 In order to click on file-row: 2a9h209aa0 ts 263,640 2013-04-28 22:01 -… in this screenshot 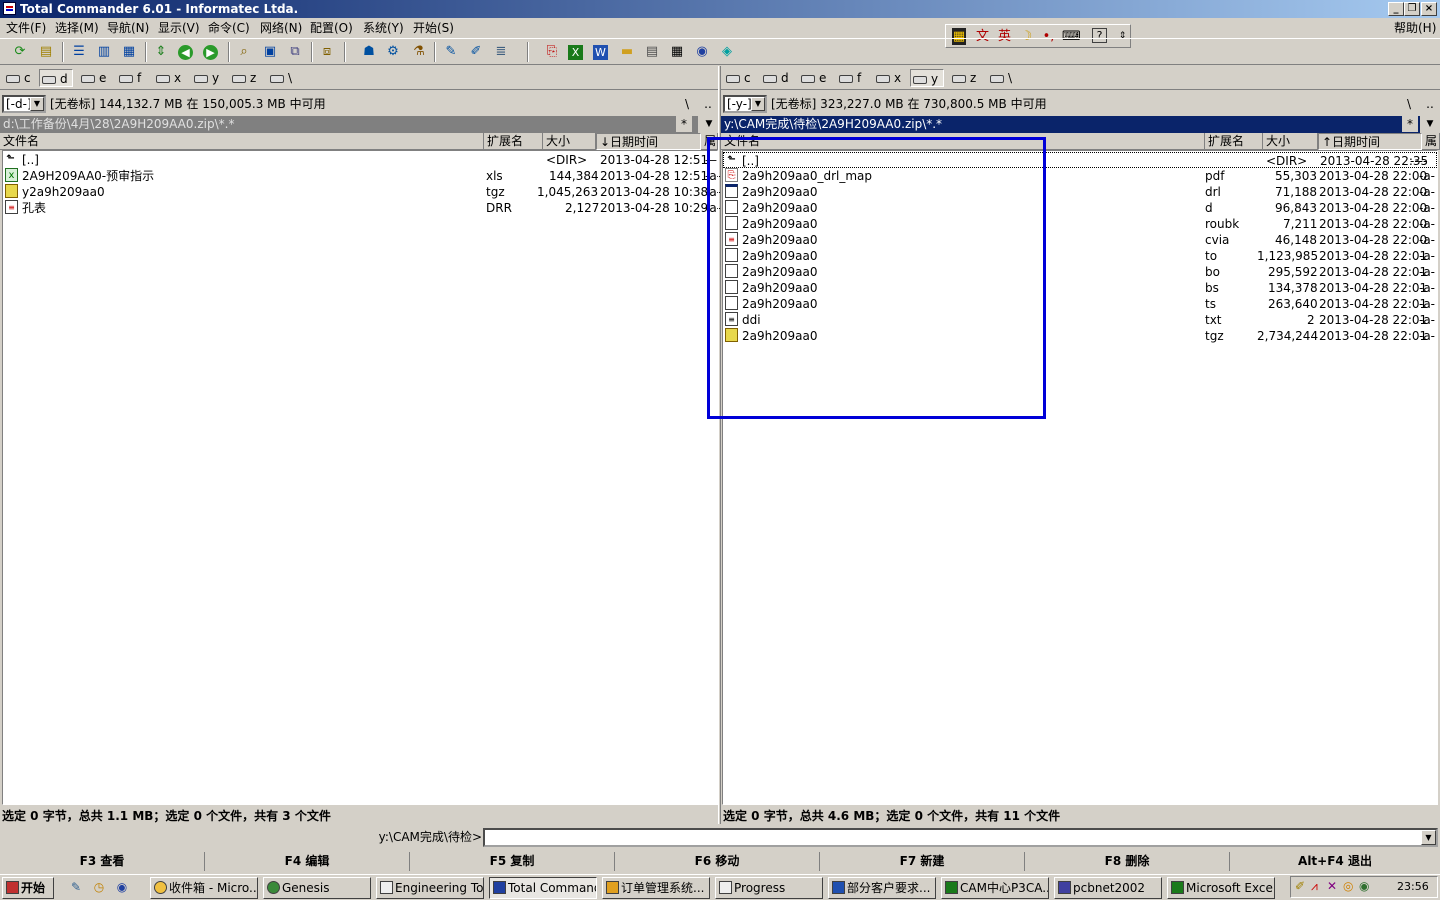, I will do `click(1080, 304)`.